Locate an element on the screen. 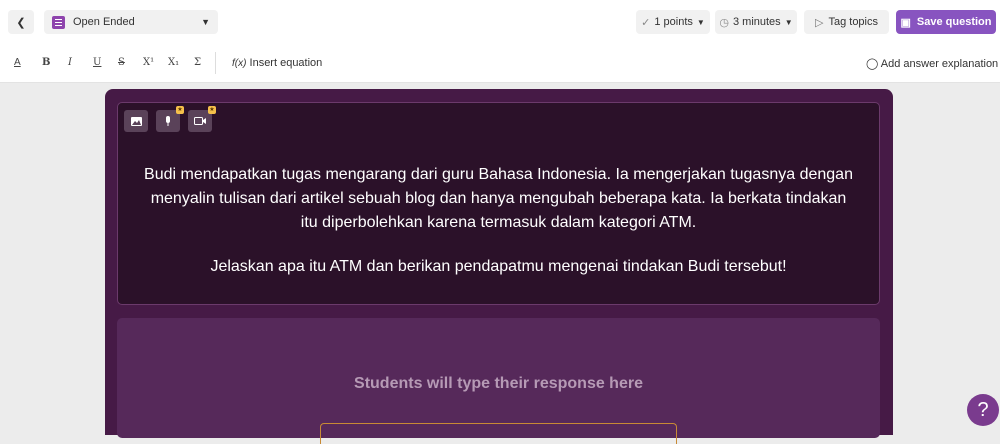 This screenshot has width=1000, height=444. add-answer-explanation-button: ◯ Add answer explanation is located at coordinates (932, 63).